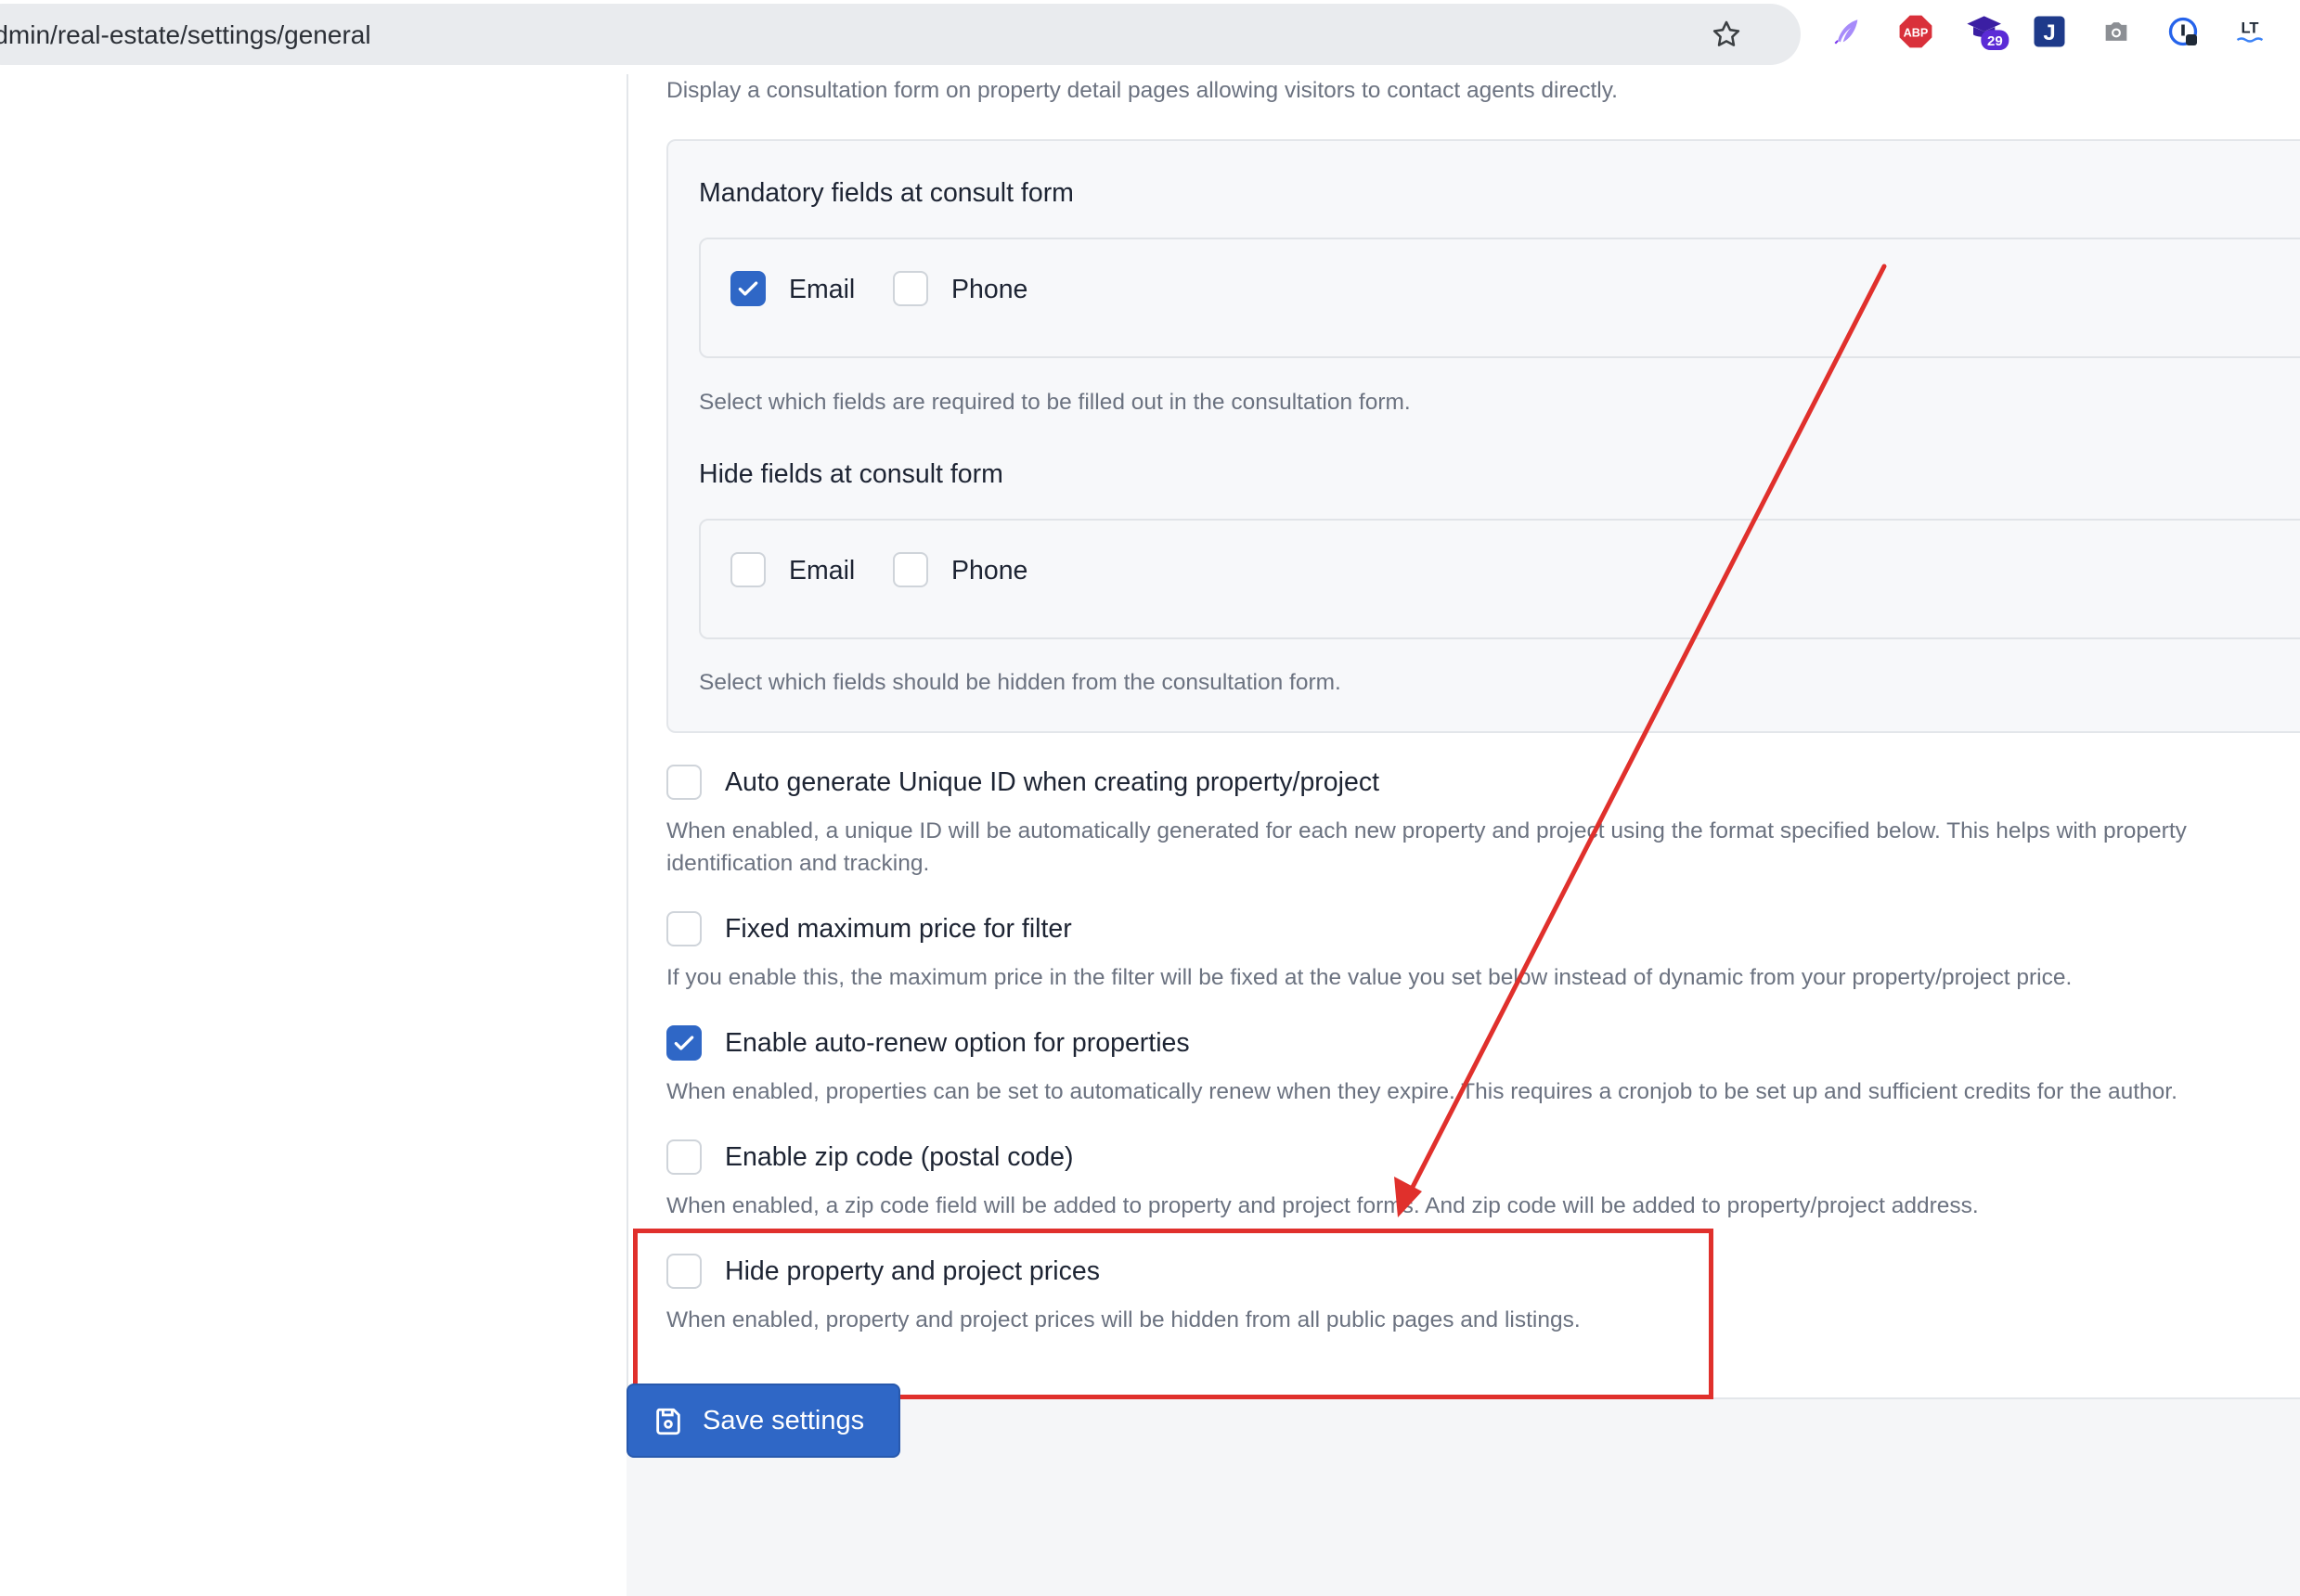 The width and height of the screenshot is (2300, 1596). What do you see at coordinates (748, 288) in the screenshot?
I see `mandatory-email-checkbox` at bounding box center [748, 288].